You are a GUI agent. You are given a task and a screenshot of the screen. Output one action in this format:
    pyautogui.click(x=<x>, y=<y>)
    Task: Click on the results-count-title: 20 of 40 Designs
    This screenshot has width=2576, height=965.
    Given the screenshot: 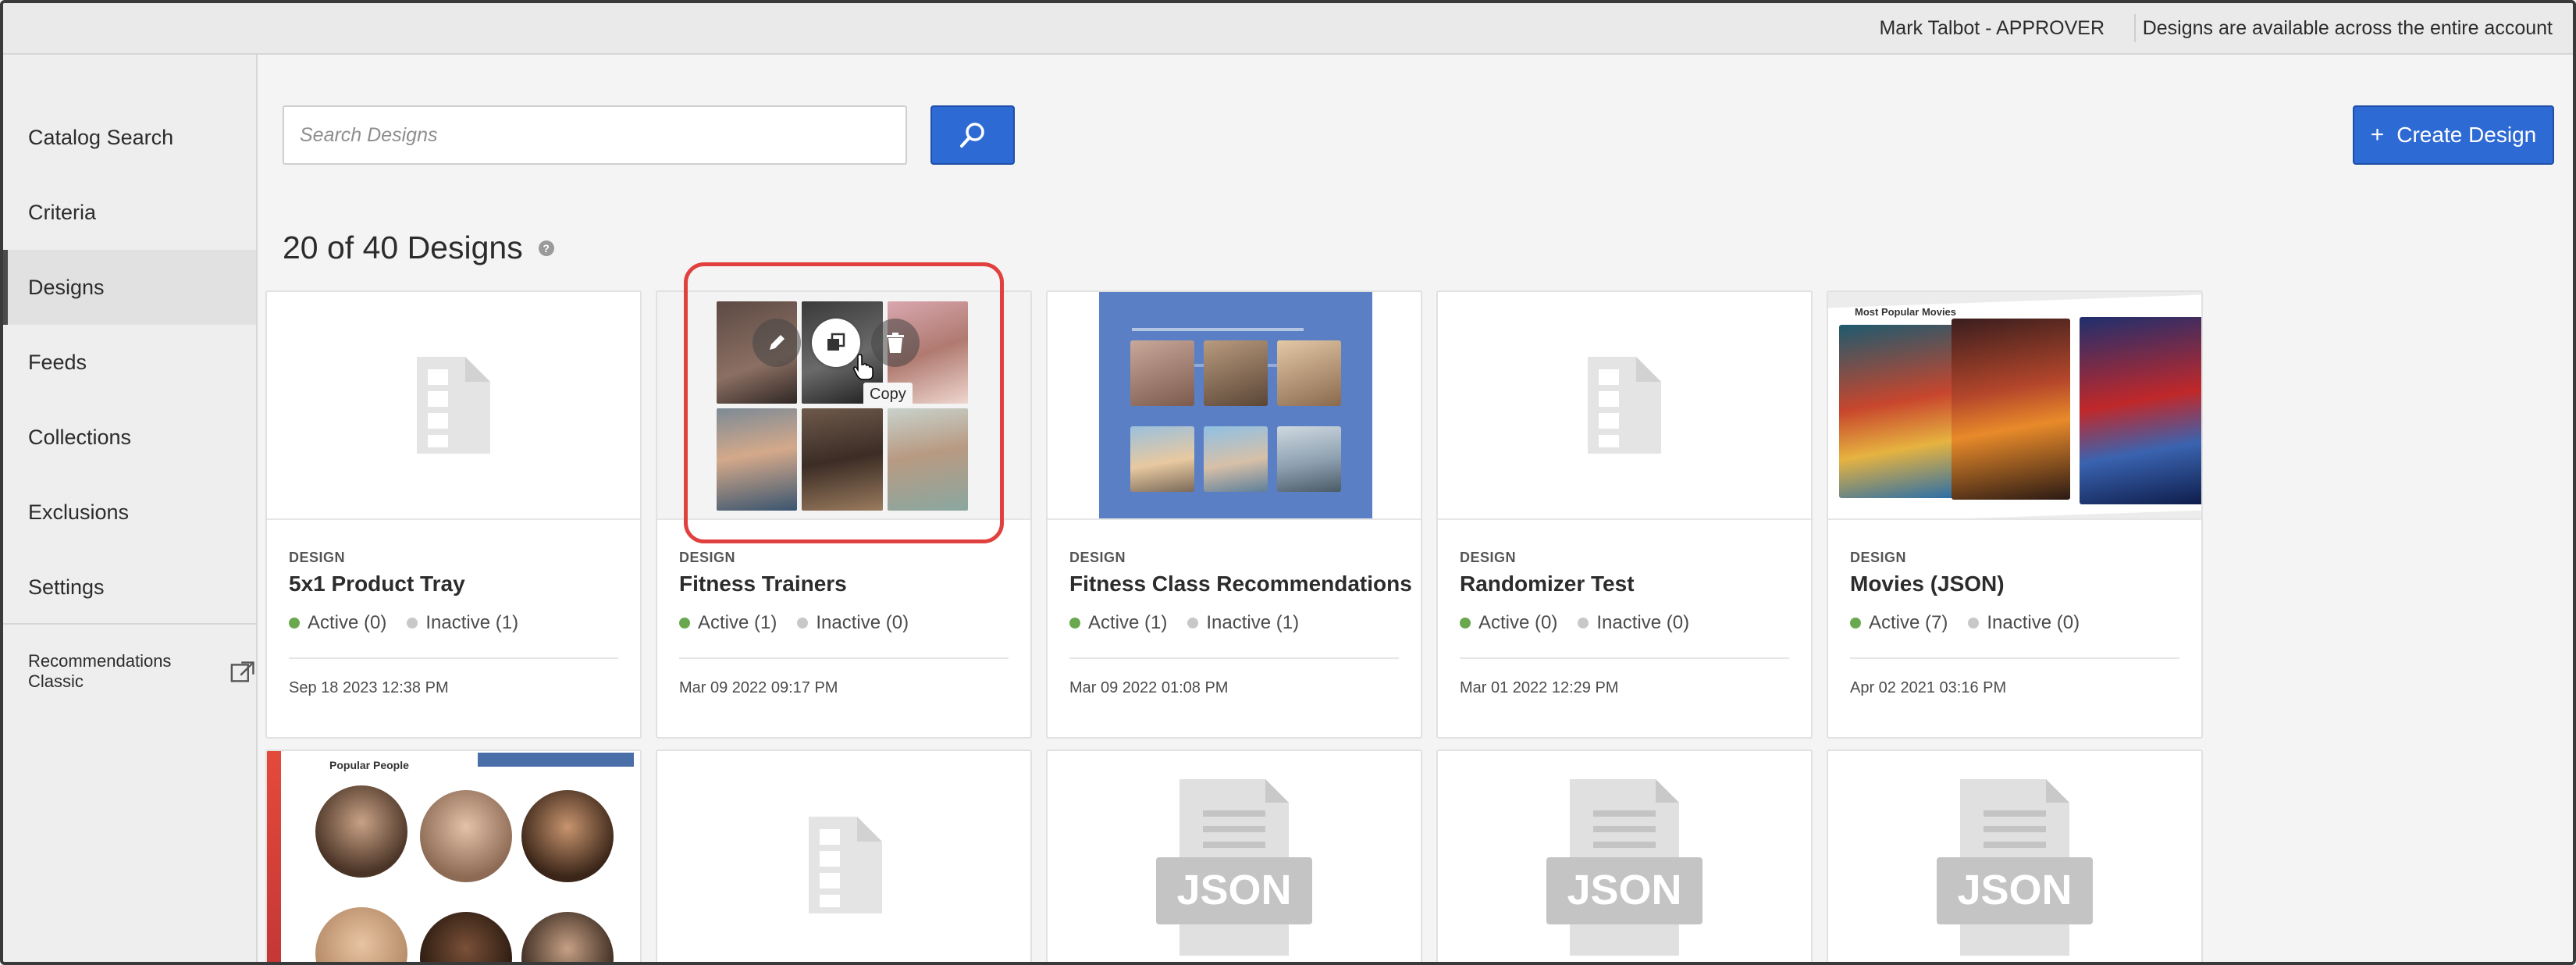 What is the action you would take?
    pyautogui.click(x=403, y=247)
    